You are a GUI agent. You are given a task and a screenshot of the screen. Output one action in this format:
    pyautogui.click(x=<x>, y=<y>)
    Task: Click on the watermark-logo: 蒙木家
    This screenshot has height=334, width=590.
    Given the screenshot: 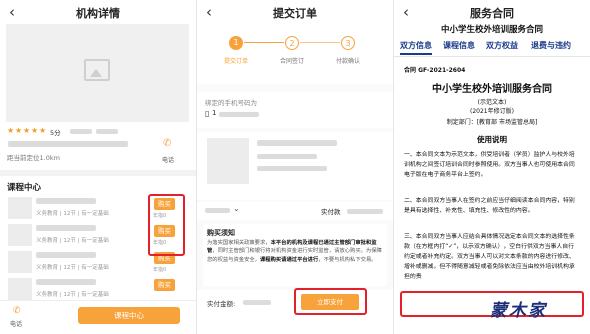 What is the action you would take?
    pyautogui.click(x=518, y=311)
    